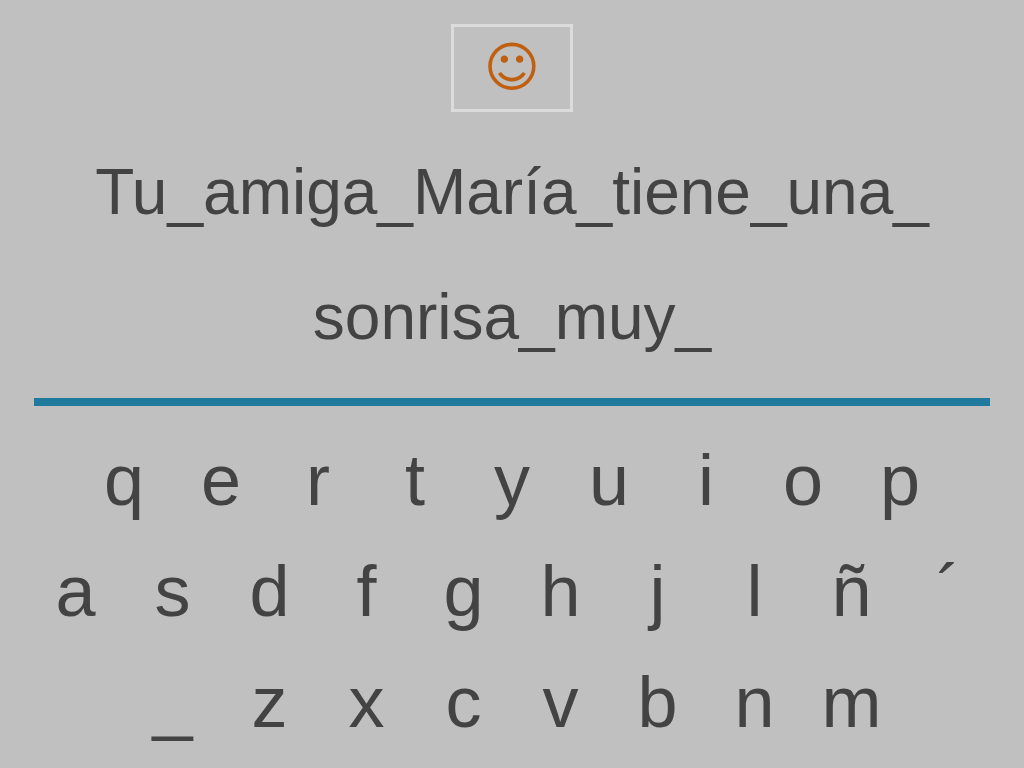 This screenshot has height=768, width=1024. Describe the element at coordinates (900, 479) in the screenshot. I see `letter-key: p` at that location.